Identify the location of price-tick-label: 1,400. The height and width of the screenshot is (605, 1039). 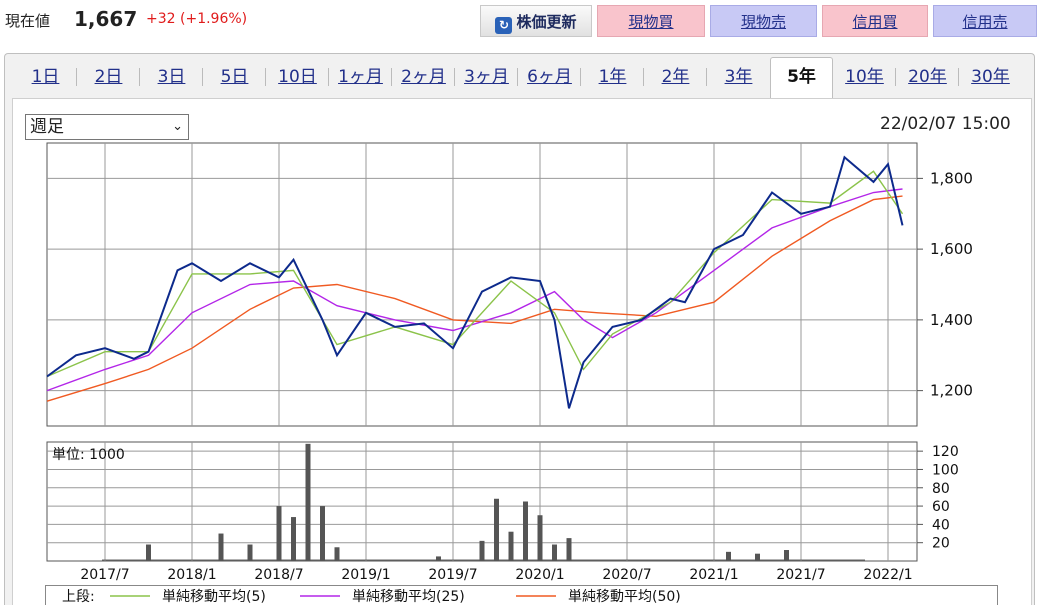
(951, 320).